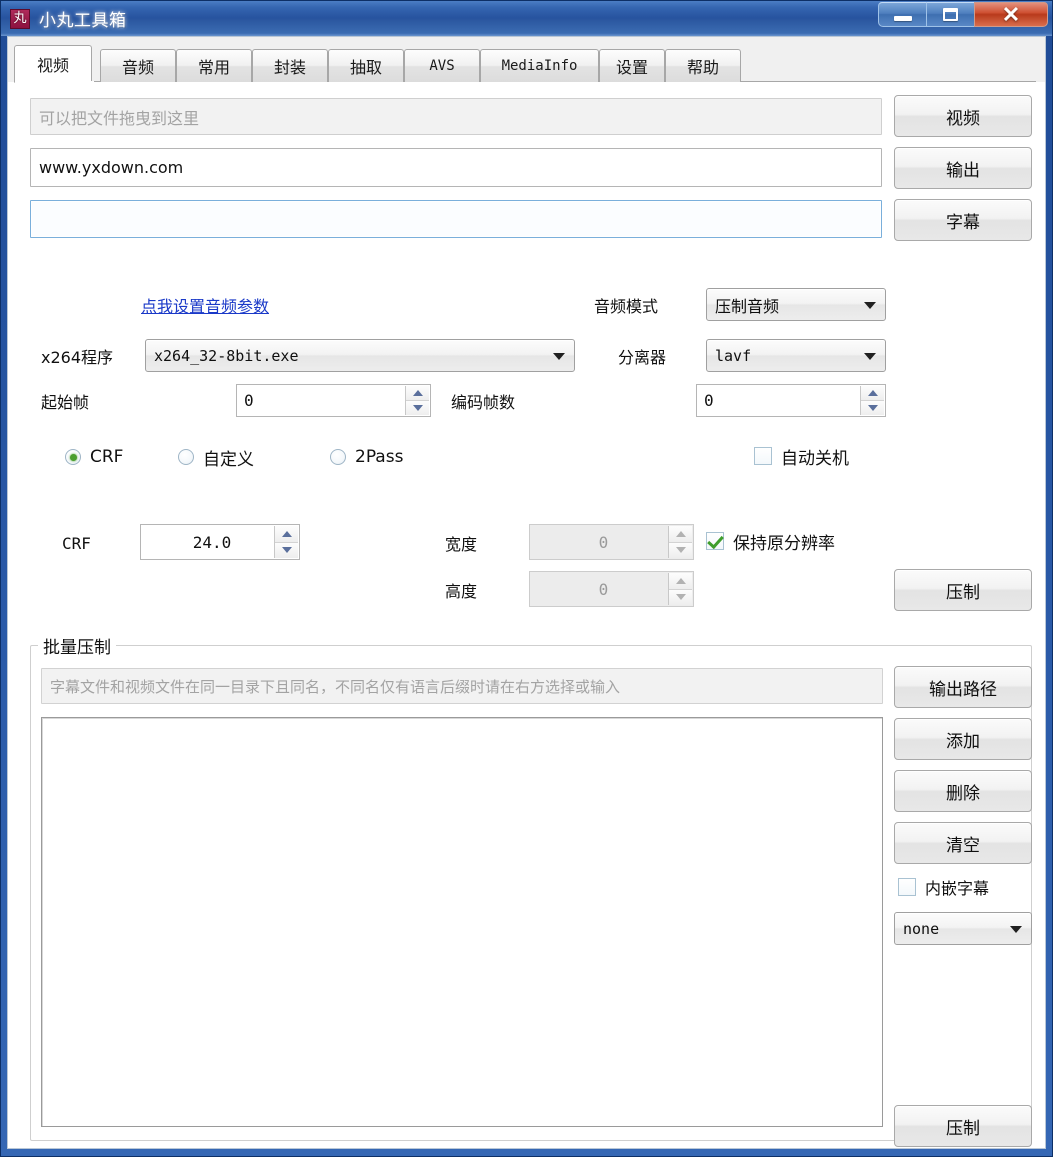 This screenshot has height=1157, width=1053. What do you see at coordinates (216, 457) in the screenshot?
I see `radio-custom: 自定义` at bounding box center [216, 457].